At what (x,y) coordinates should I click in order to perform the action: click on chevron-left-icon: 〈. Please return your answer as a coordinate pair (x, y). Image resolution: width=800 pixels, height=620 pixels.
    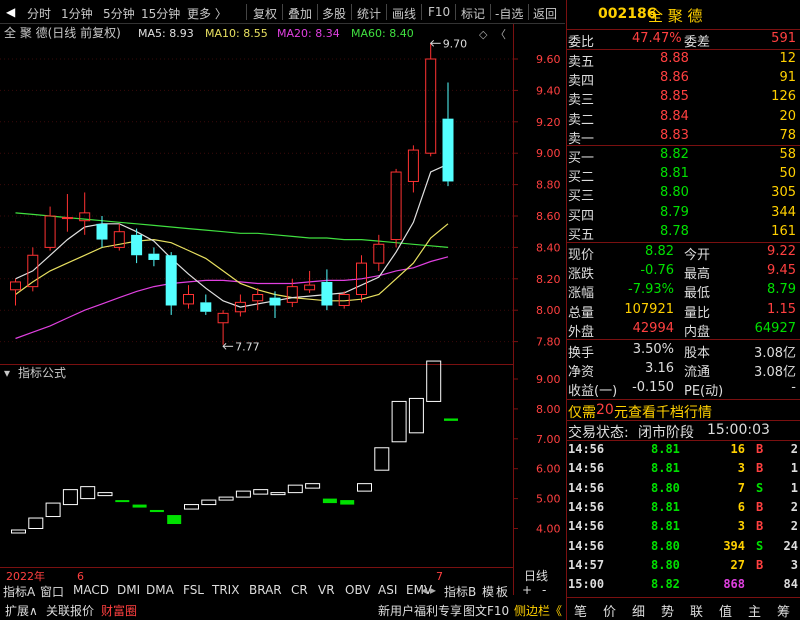
    Looking at the image, I should click on (500, 34).